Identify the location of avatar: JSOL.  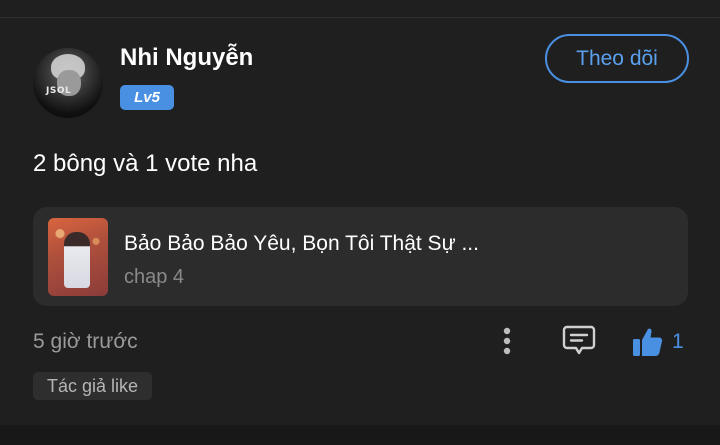
(68, 83).